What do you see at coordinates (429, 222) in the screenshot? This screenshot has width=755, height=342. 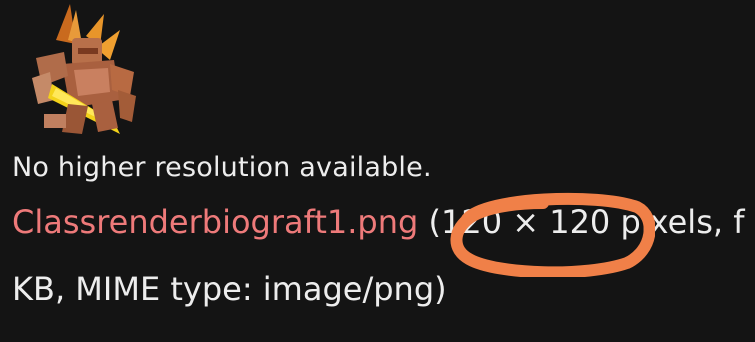 I see `open-paren-text: (` at bounding box center [429, 222].